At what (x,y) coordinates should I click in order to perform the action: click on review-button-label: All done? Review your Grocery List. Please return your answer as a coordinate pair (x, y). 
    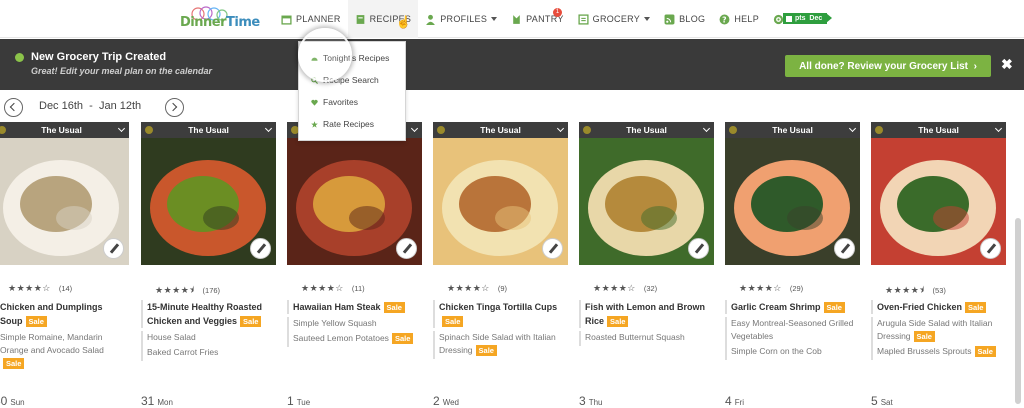
    Looking at the image, I should click on (884, 66).